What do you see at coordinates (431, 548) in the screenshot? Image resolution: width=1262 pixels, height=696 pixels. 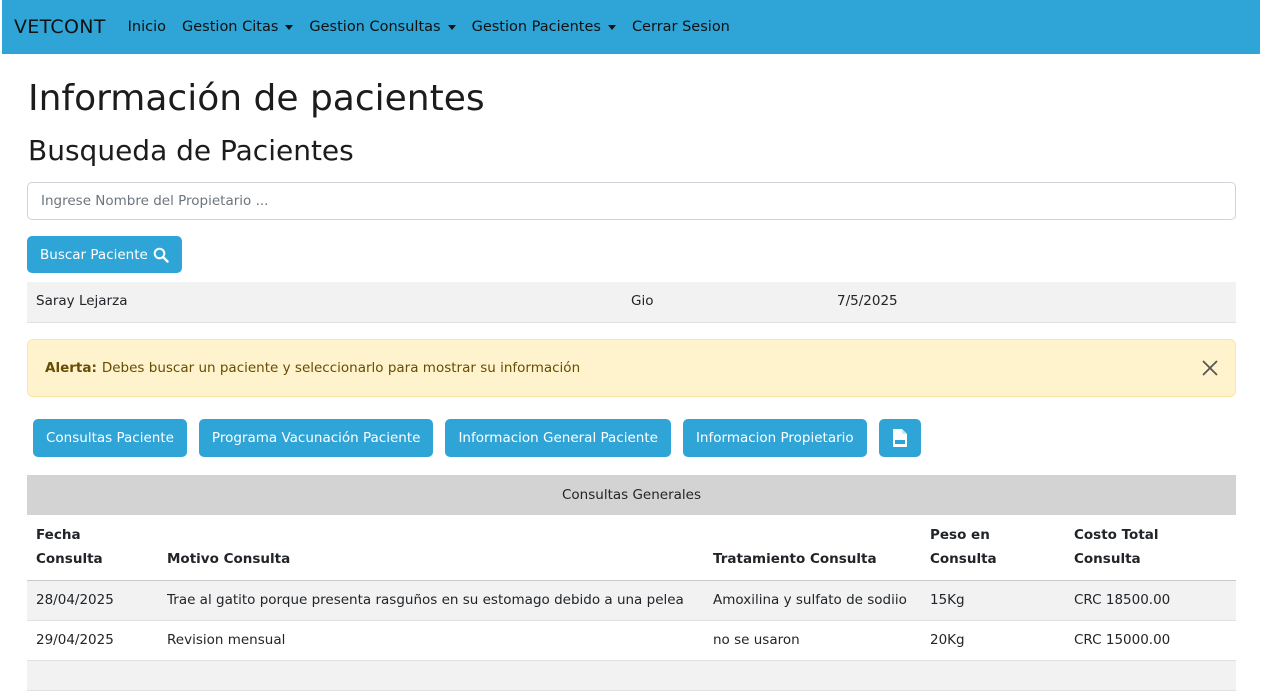 I see `column-header: Motivo Consulta` at bounding box center [431, 548].